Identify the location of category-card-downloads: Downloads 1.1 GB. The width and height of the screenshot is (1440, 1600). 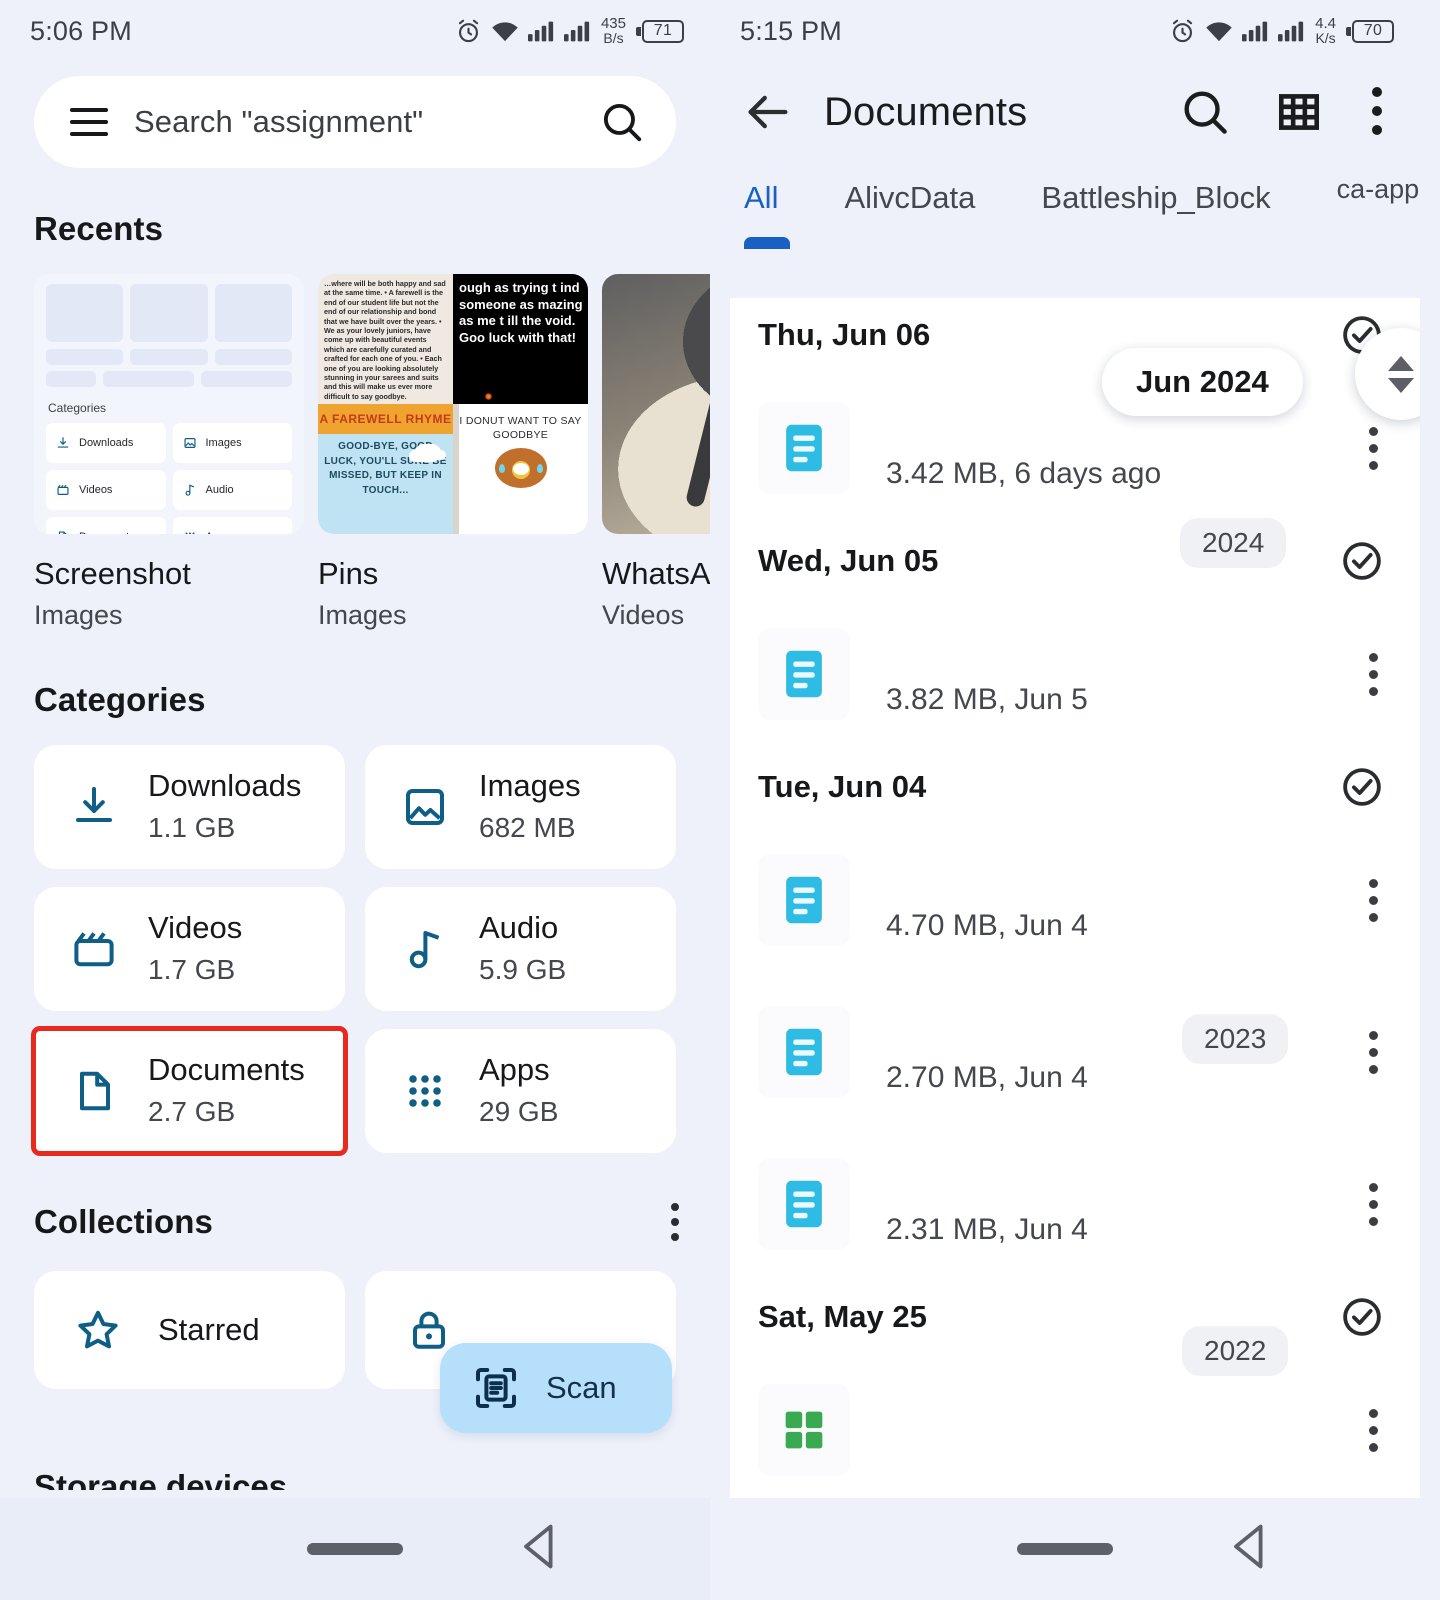
(189, 807).